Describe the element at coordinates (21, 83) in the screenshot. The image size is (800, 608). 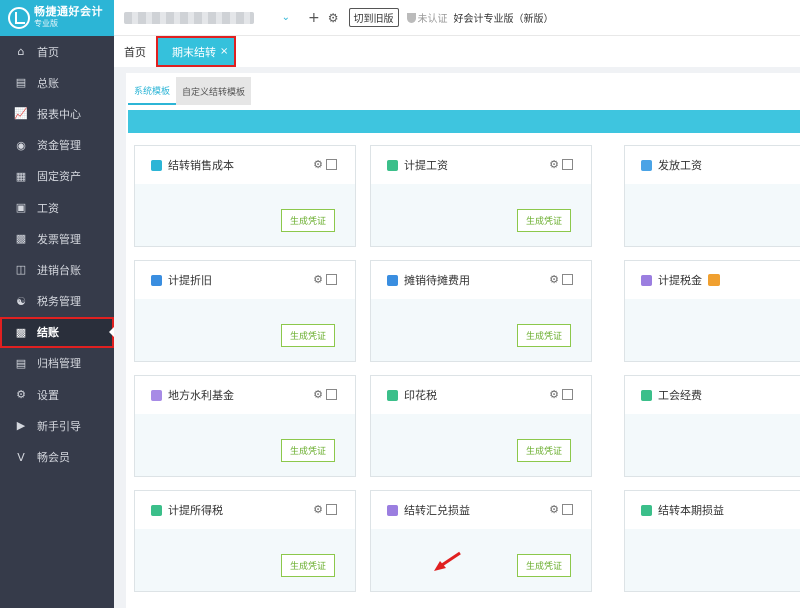
I see `ledger-icon: ▤` at that location.